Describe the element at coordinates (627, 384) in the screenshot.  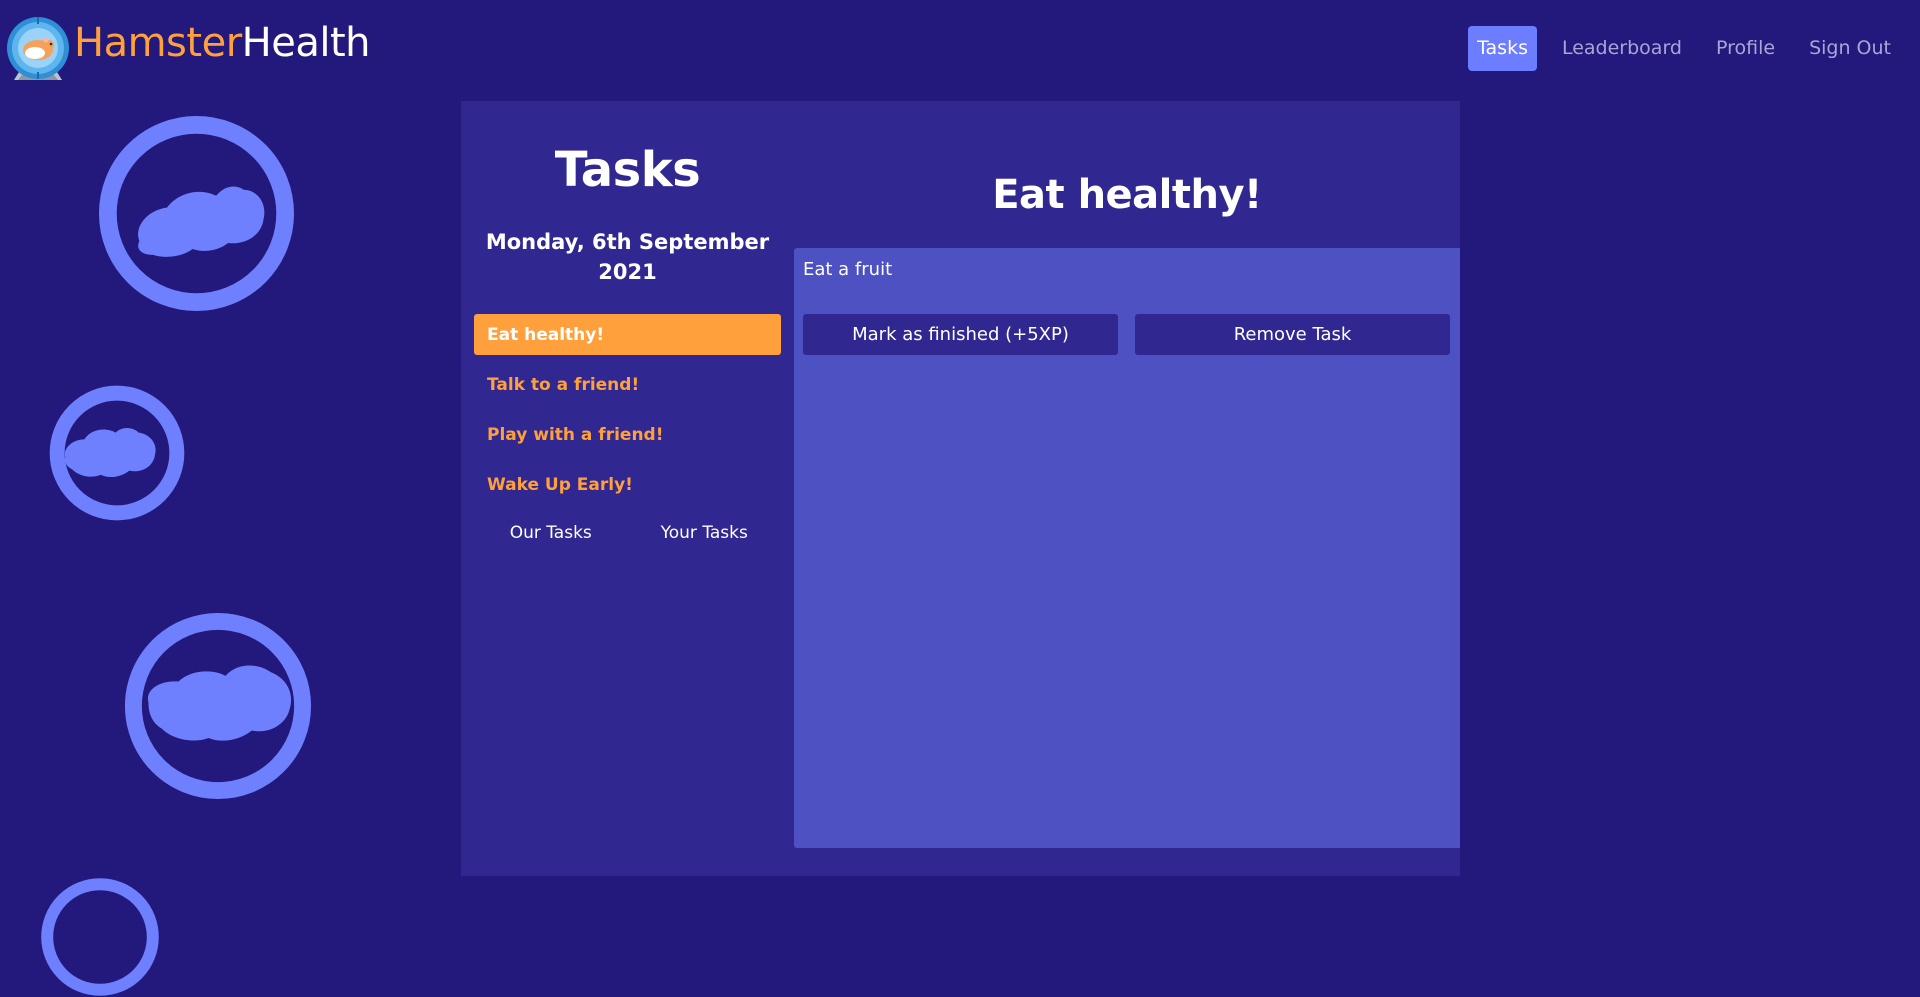
I see `task-item-talk-to-a-friend: Talk to a friend!` at that location.